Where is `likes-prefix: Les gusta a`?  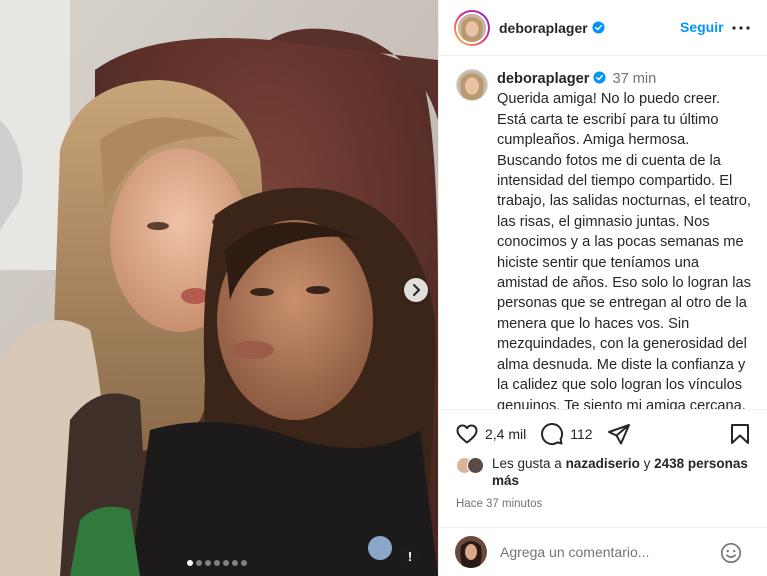
likes-prefix: Les gusta a is located at coordinates (529, 463).